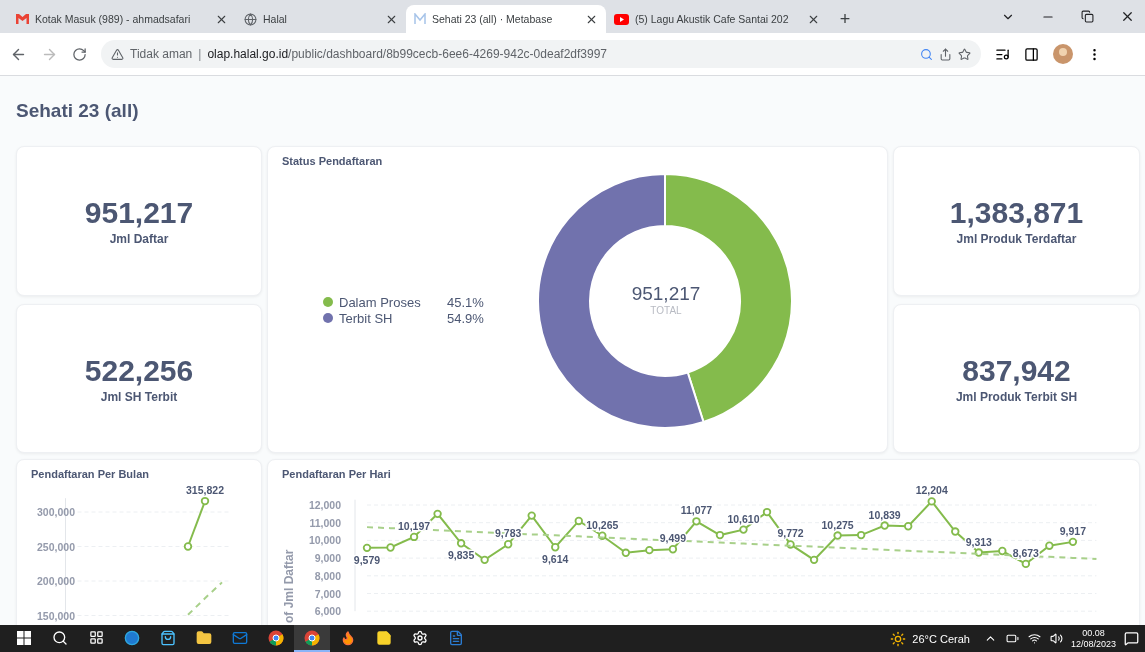  What do you see at coordinates (348, 637) in the screenshot?
I see `flame-icon` at bounding box center [348, 637].